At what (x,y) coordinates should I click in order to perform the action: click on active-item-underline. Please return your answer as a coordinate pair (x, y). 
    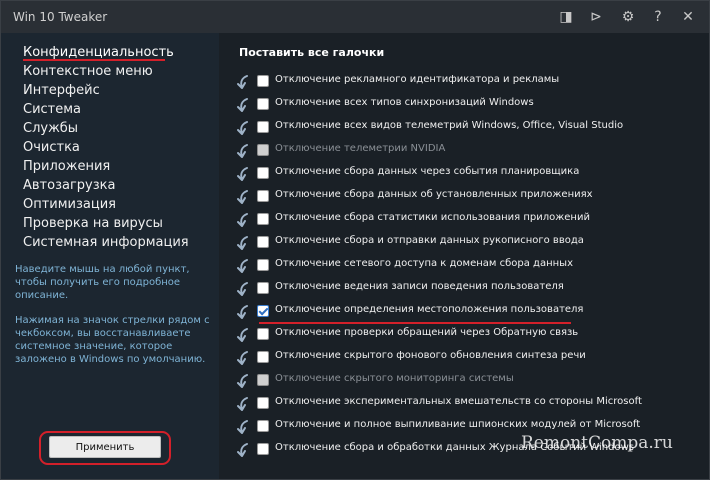
    Looking at the image, I should click on (94, 60).